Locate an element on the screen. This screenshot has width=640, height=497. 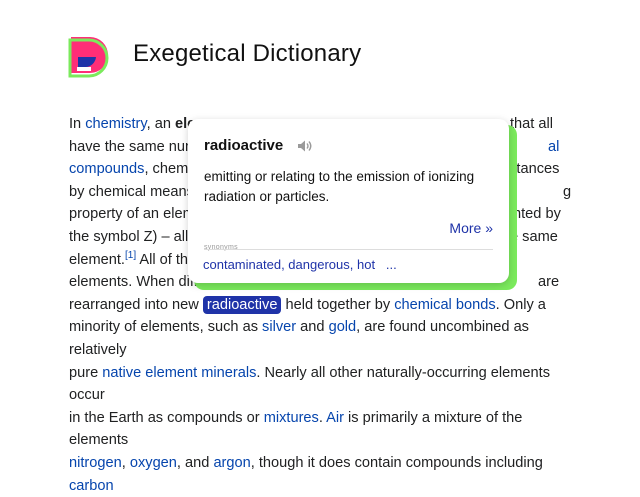
synonym-item: dangerous is located at coordinates (318, 264).